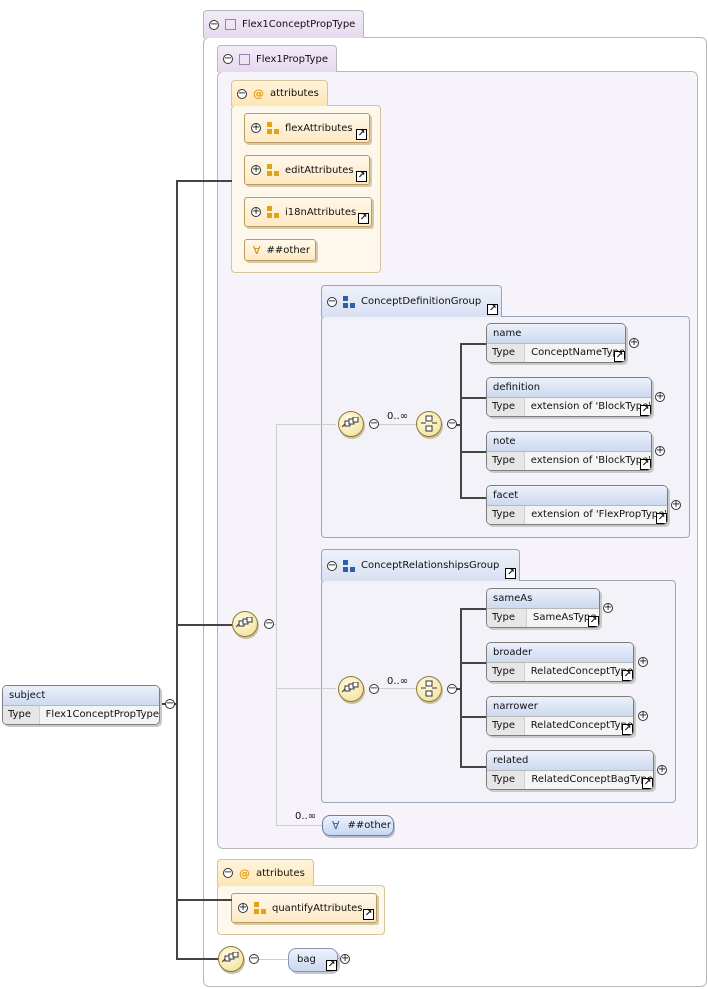 The image size is (708, 989). I want to click on choice-compositor-relationships, so click(429, 689).